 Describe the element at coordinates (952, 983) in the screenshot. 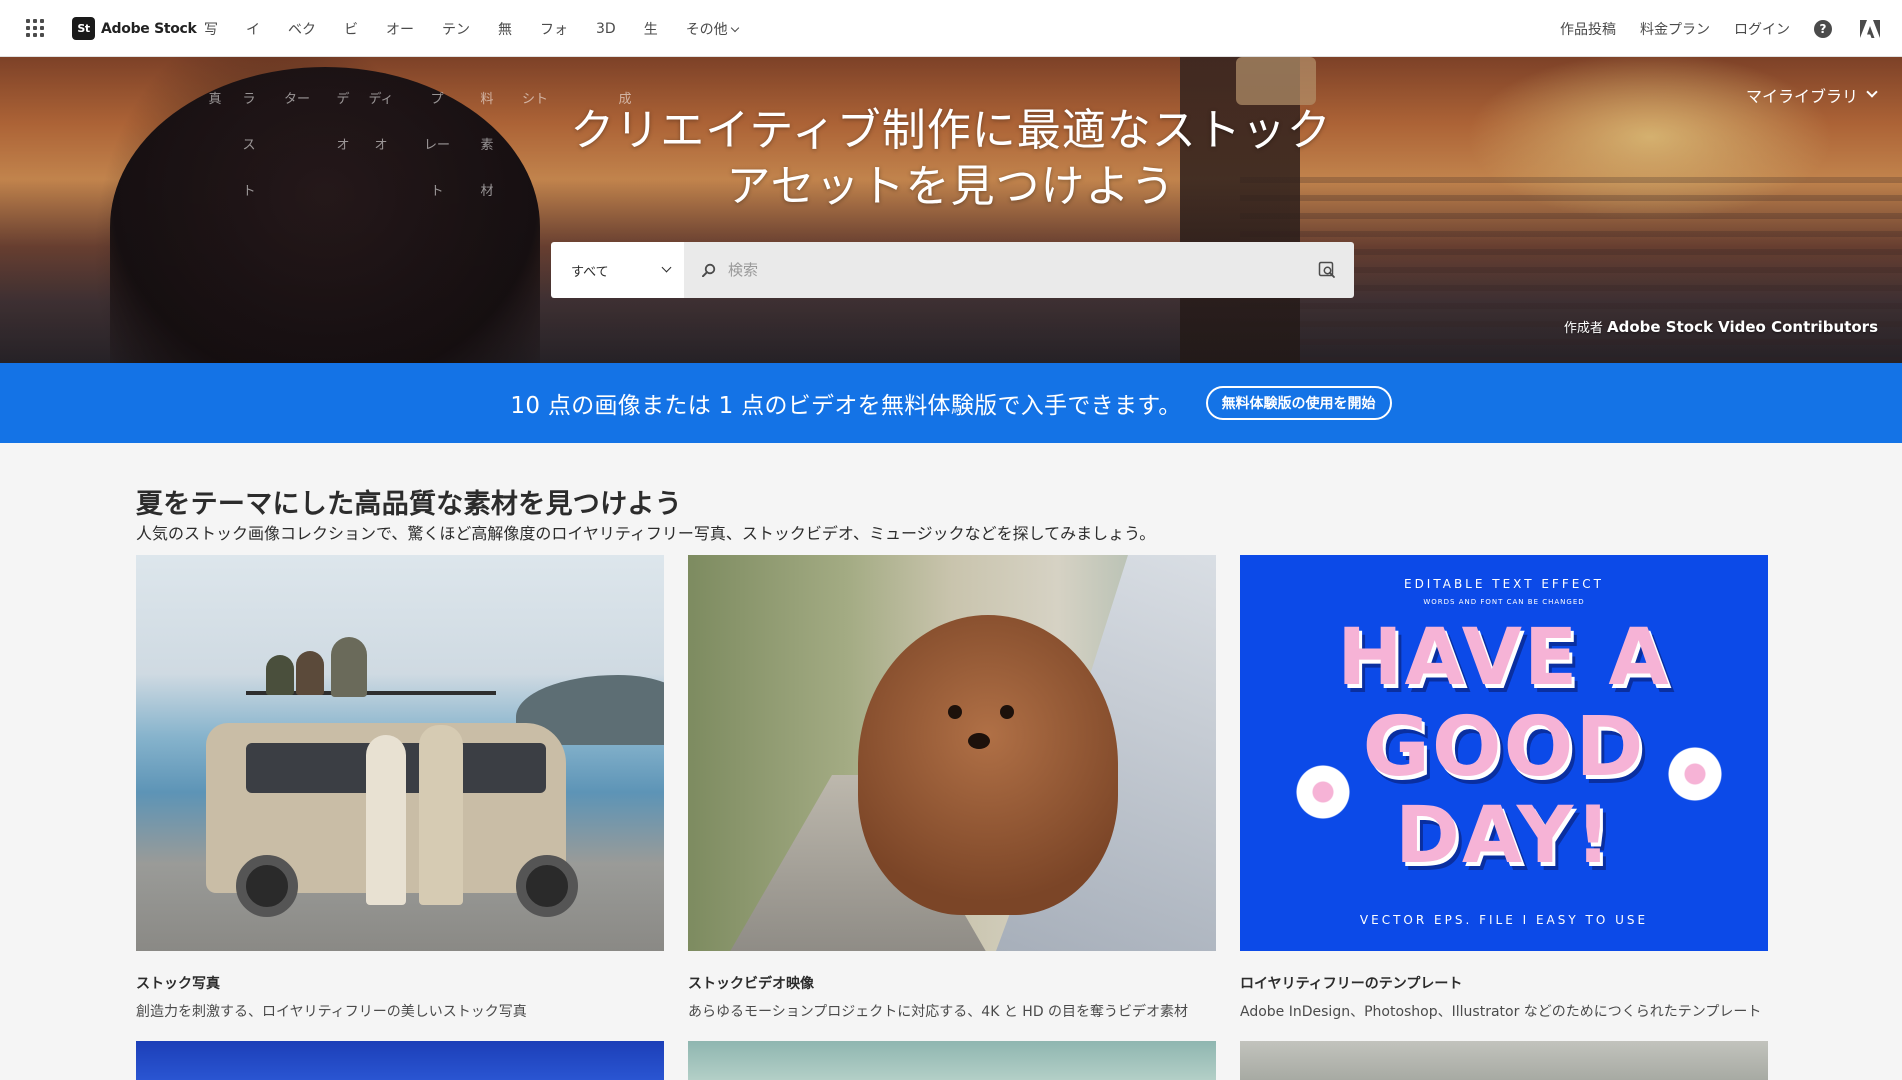

I see `card-title: ストックビデオ映像` at that location.